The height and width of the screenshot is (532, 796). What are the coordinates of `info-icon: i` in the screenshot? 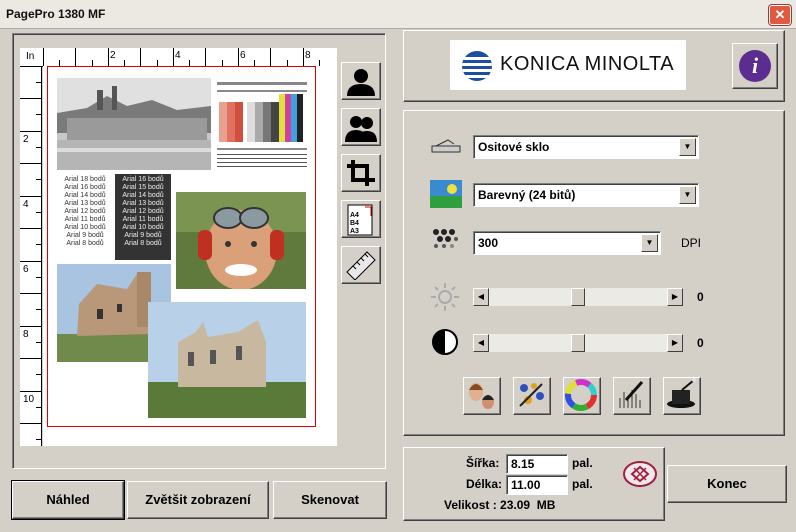 It's located at (755, 66).